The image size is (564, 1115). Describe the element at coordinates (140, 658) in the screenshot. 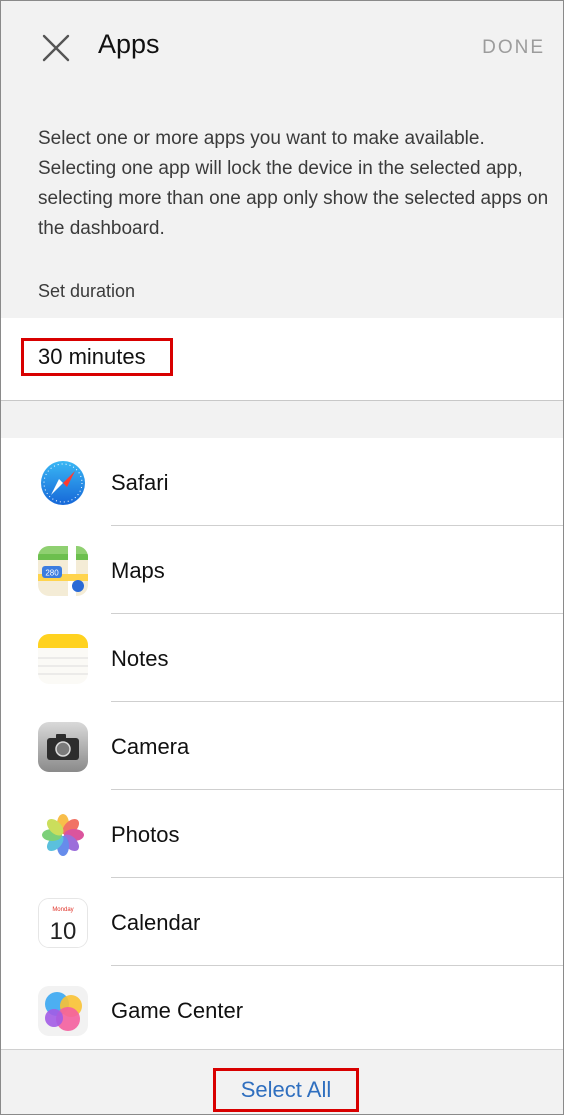

I see `app-name: Notes` at that location.